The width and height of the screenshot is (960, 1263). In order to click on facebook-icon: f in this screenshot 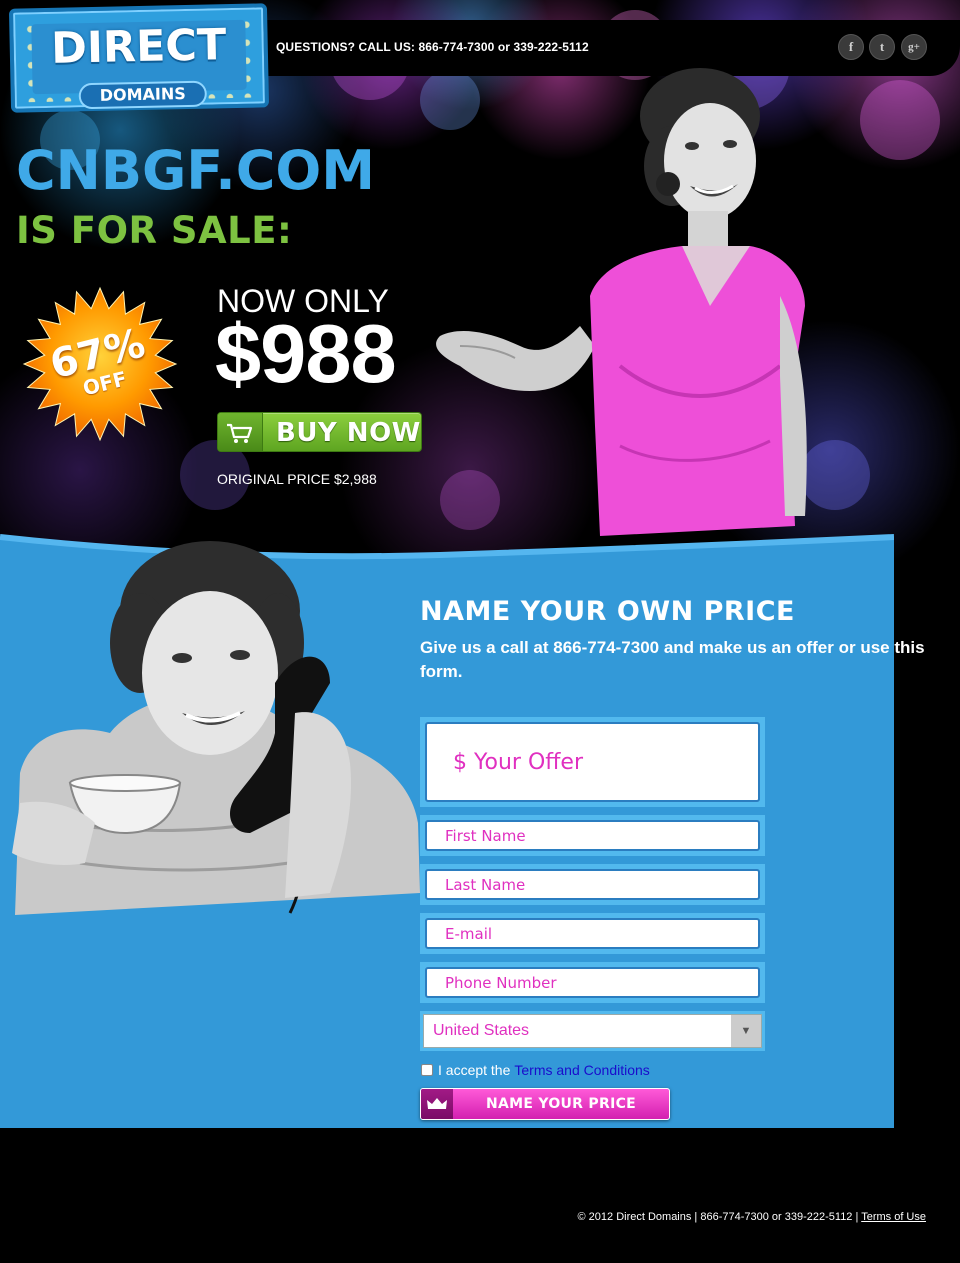, I will do `click(851, 47)`.